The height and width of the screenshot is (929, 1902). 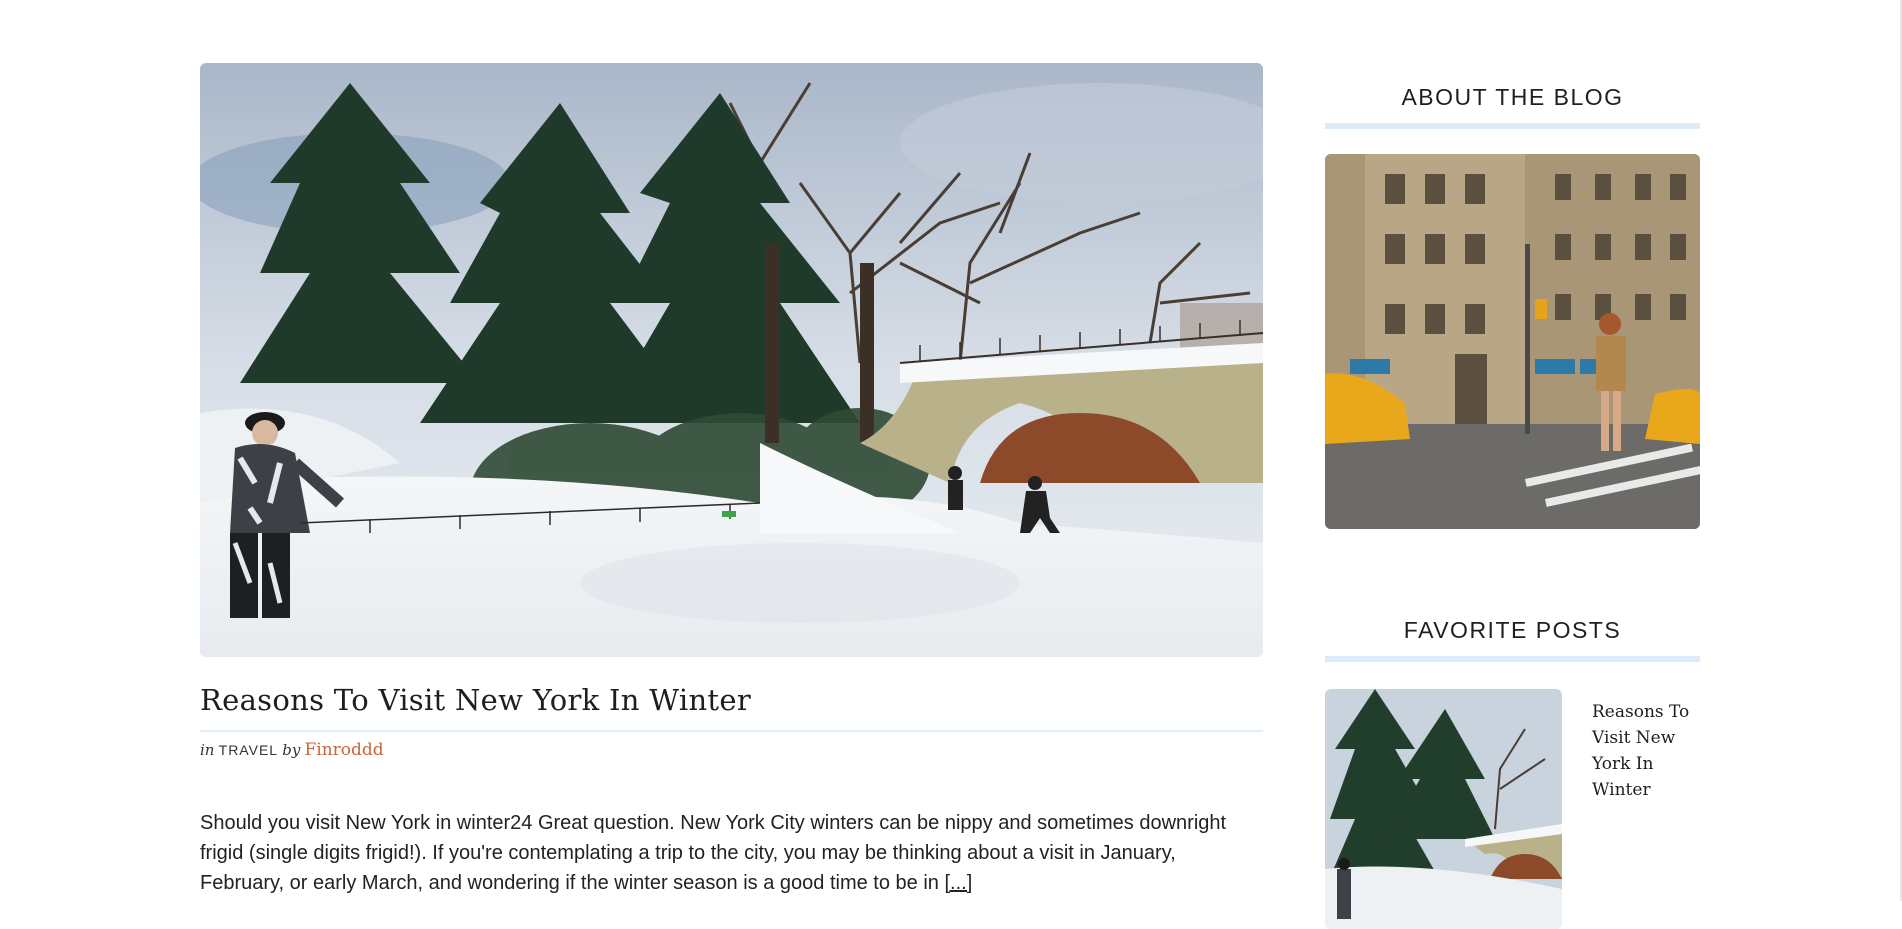 I want to click on favorite-post-title: Reasons To Visit New York In Winter, so click(x=1642, y=814).